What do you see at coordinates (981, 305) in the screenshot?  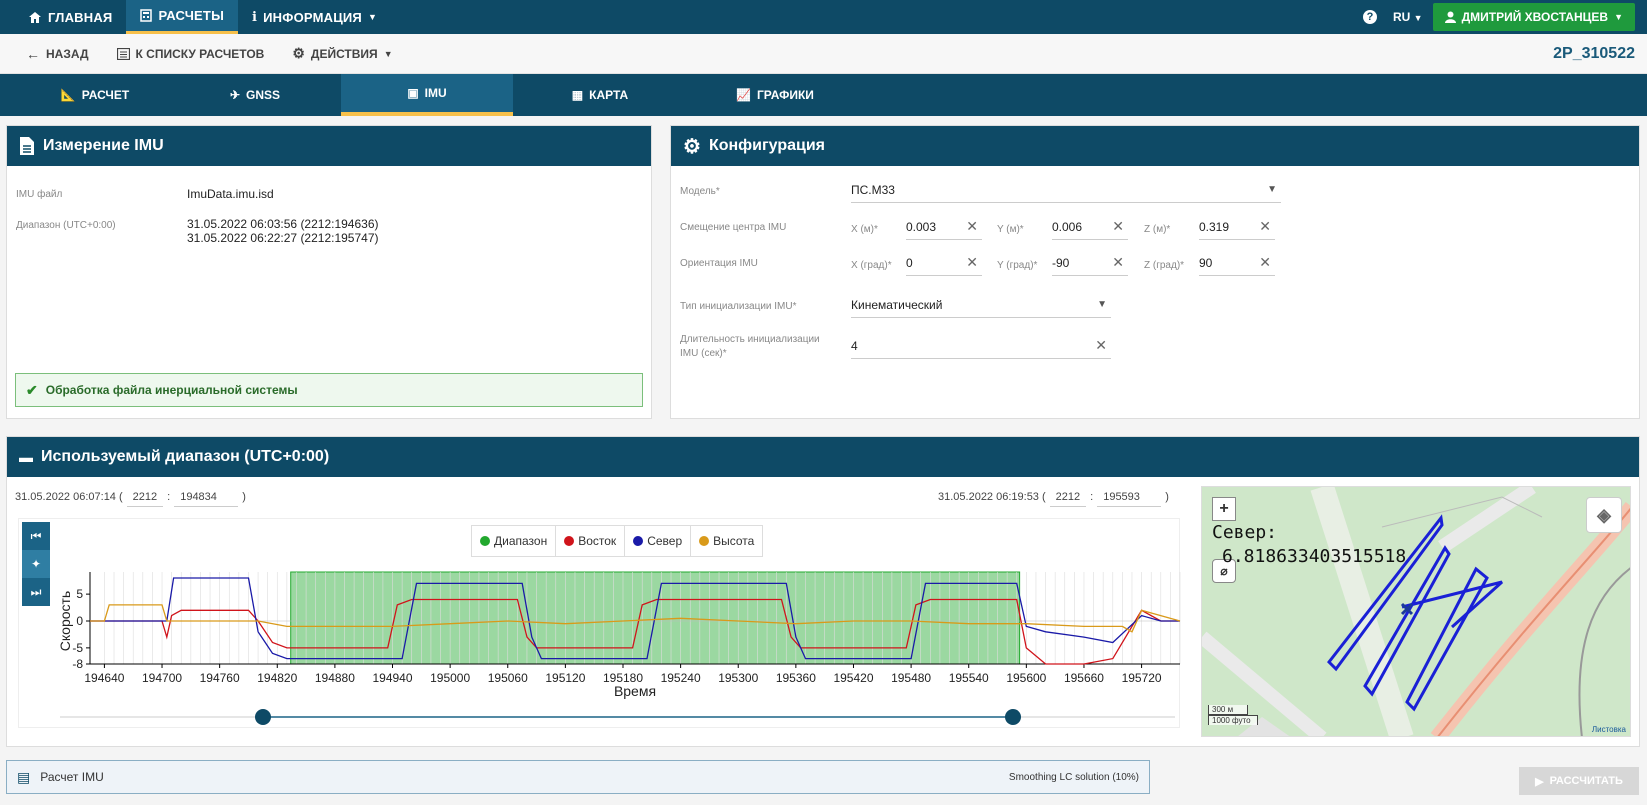 I see `init-type-select: Кинематический ▼` at bounding box center [981, 305].